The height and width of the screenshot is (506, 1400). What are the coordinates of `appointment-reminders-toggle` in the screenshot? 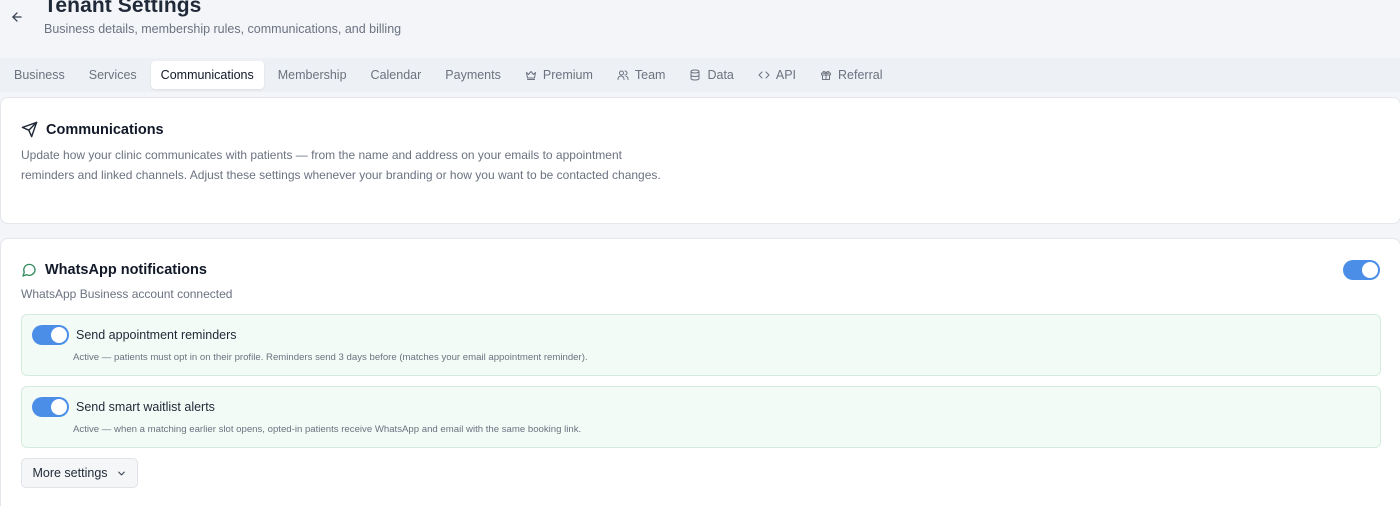 It's located at (50, 335).